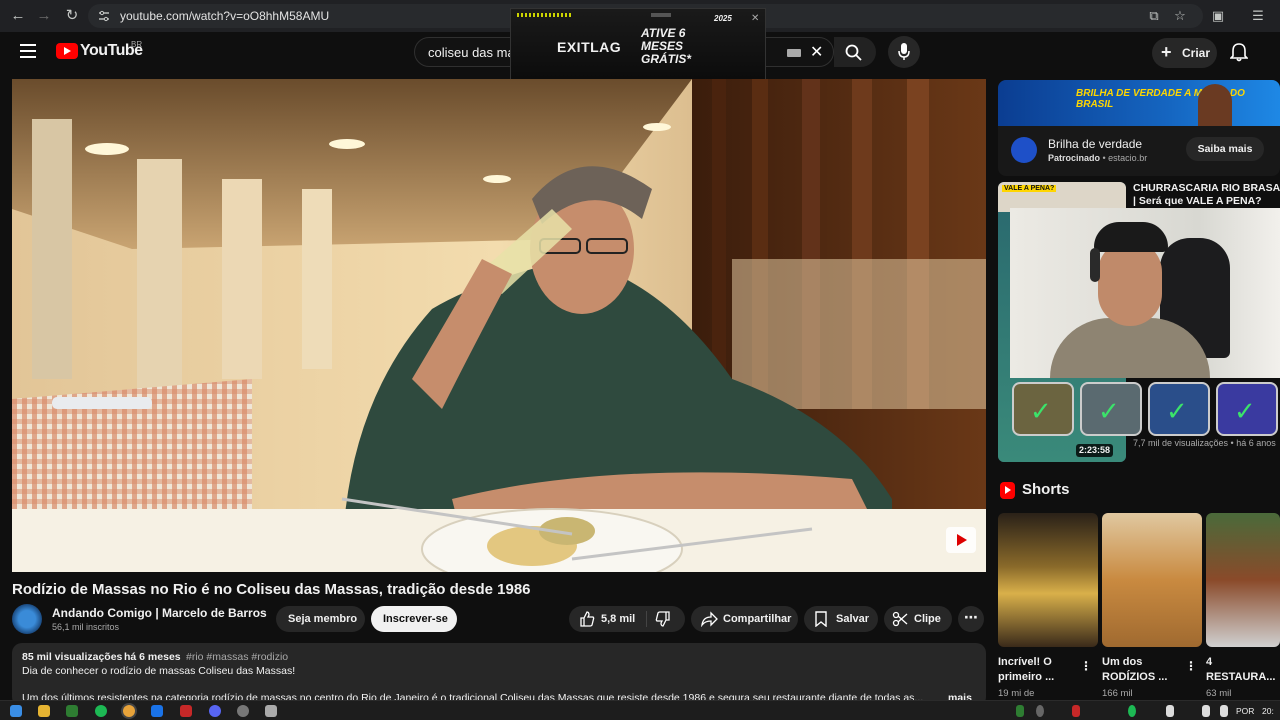 Image resolution: width=1280 pixels, height=720 pixels. What do you see at coordinates (1225, 149) in the screenshot?
I see `learn-more-button: Saiba mais` at bounding box center [1225, 149].